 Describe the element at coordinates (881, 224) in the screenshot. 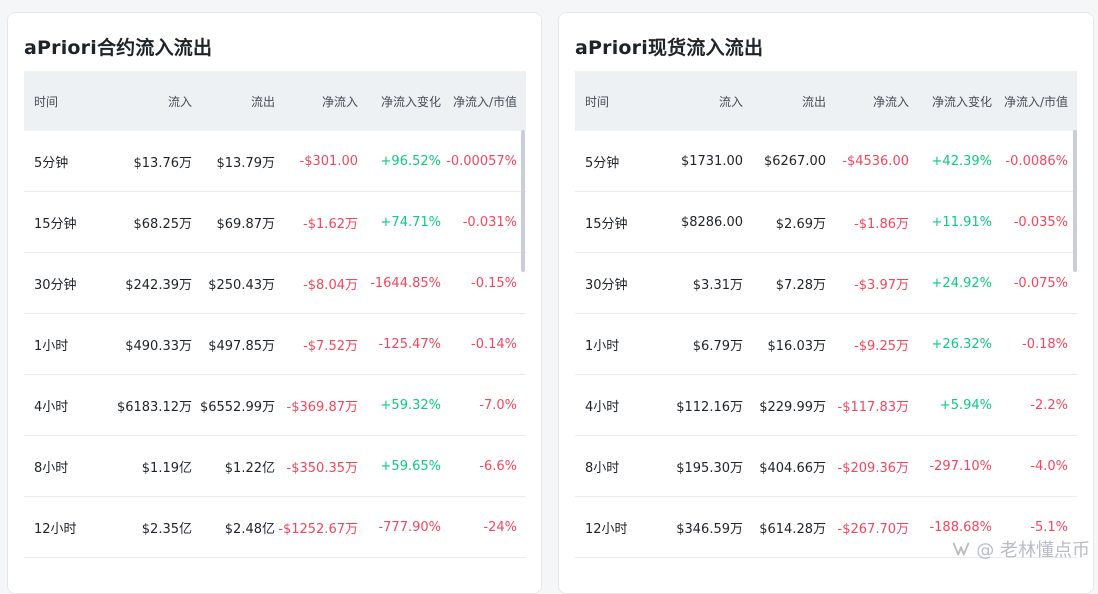

I see `cell-net-inflow: -$1.86万` at that location.